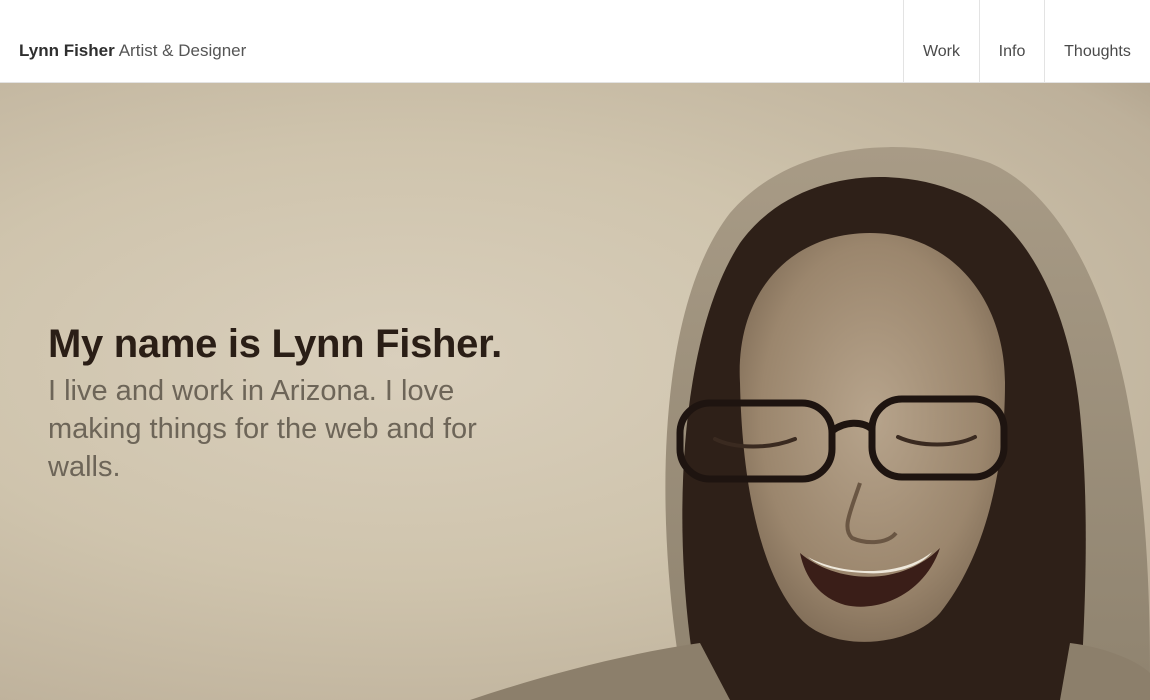 This screenshot has width=1150, height=700. Describe the element at coordinates (1097, 41) in the screenshot. I see `nav-thoughts: Thoughts` at that location.